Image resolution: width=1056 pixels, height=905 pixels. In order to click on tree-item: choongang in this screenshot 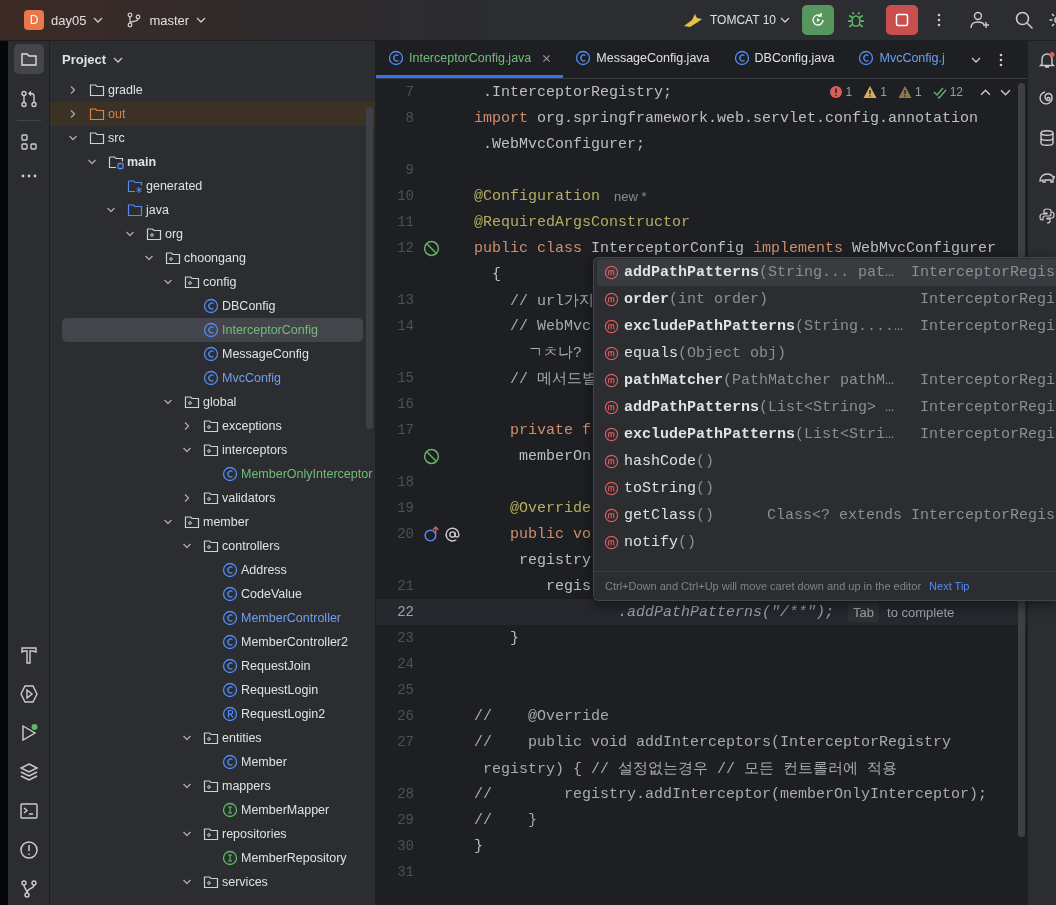, I will do `click(212, 258)`.